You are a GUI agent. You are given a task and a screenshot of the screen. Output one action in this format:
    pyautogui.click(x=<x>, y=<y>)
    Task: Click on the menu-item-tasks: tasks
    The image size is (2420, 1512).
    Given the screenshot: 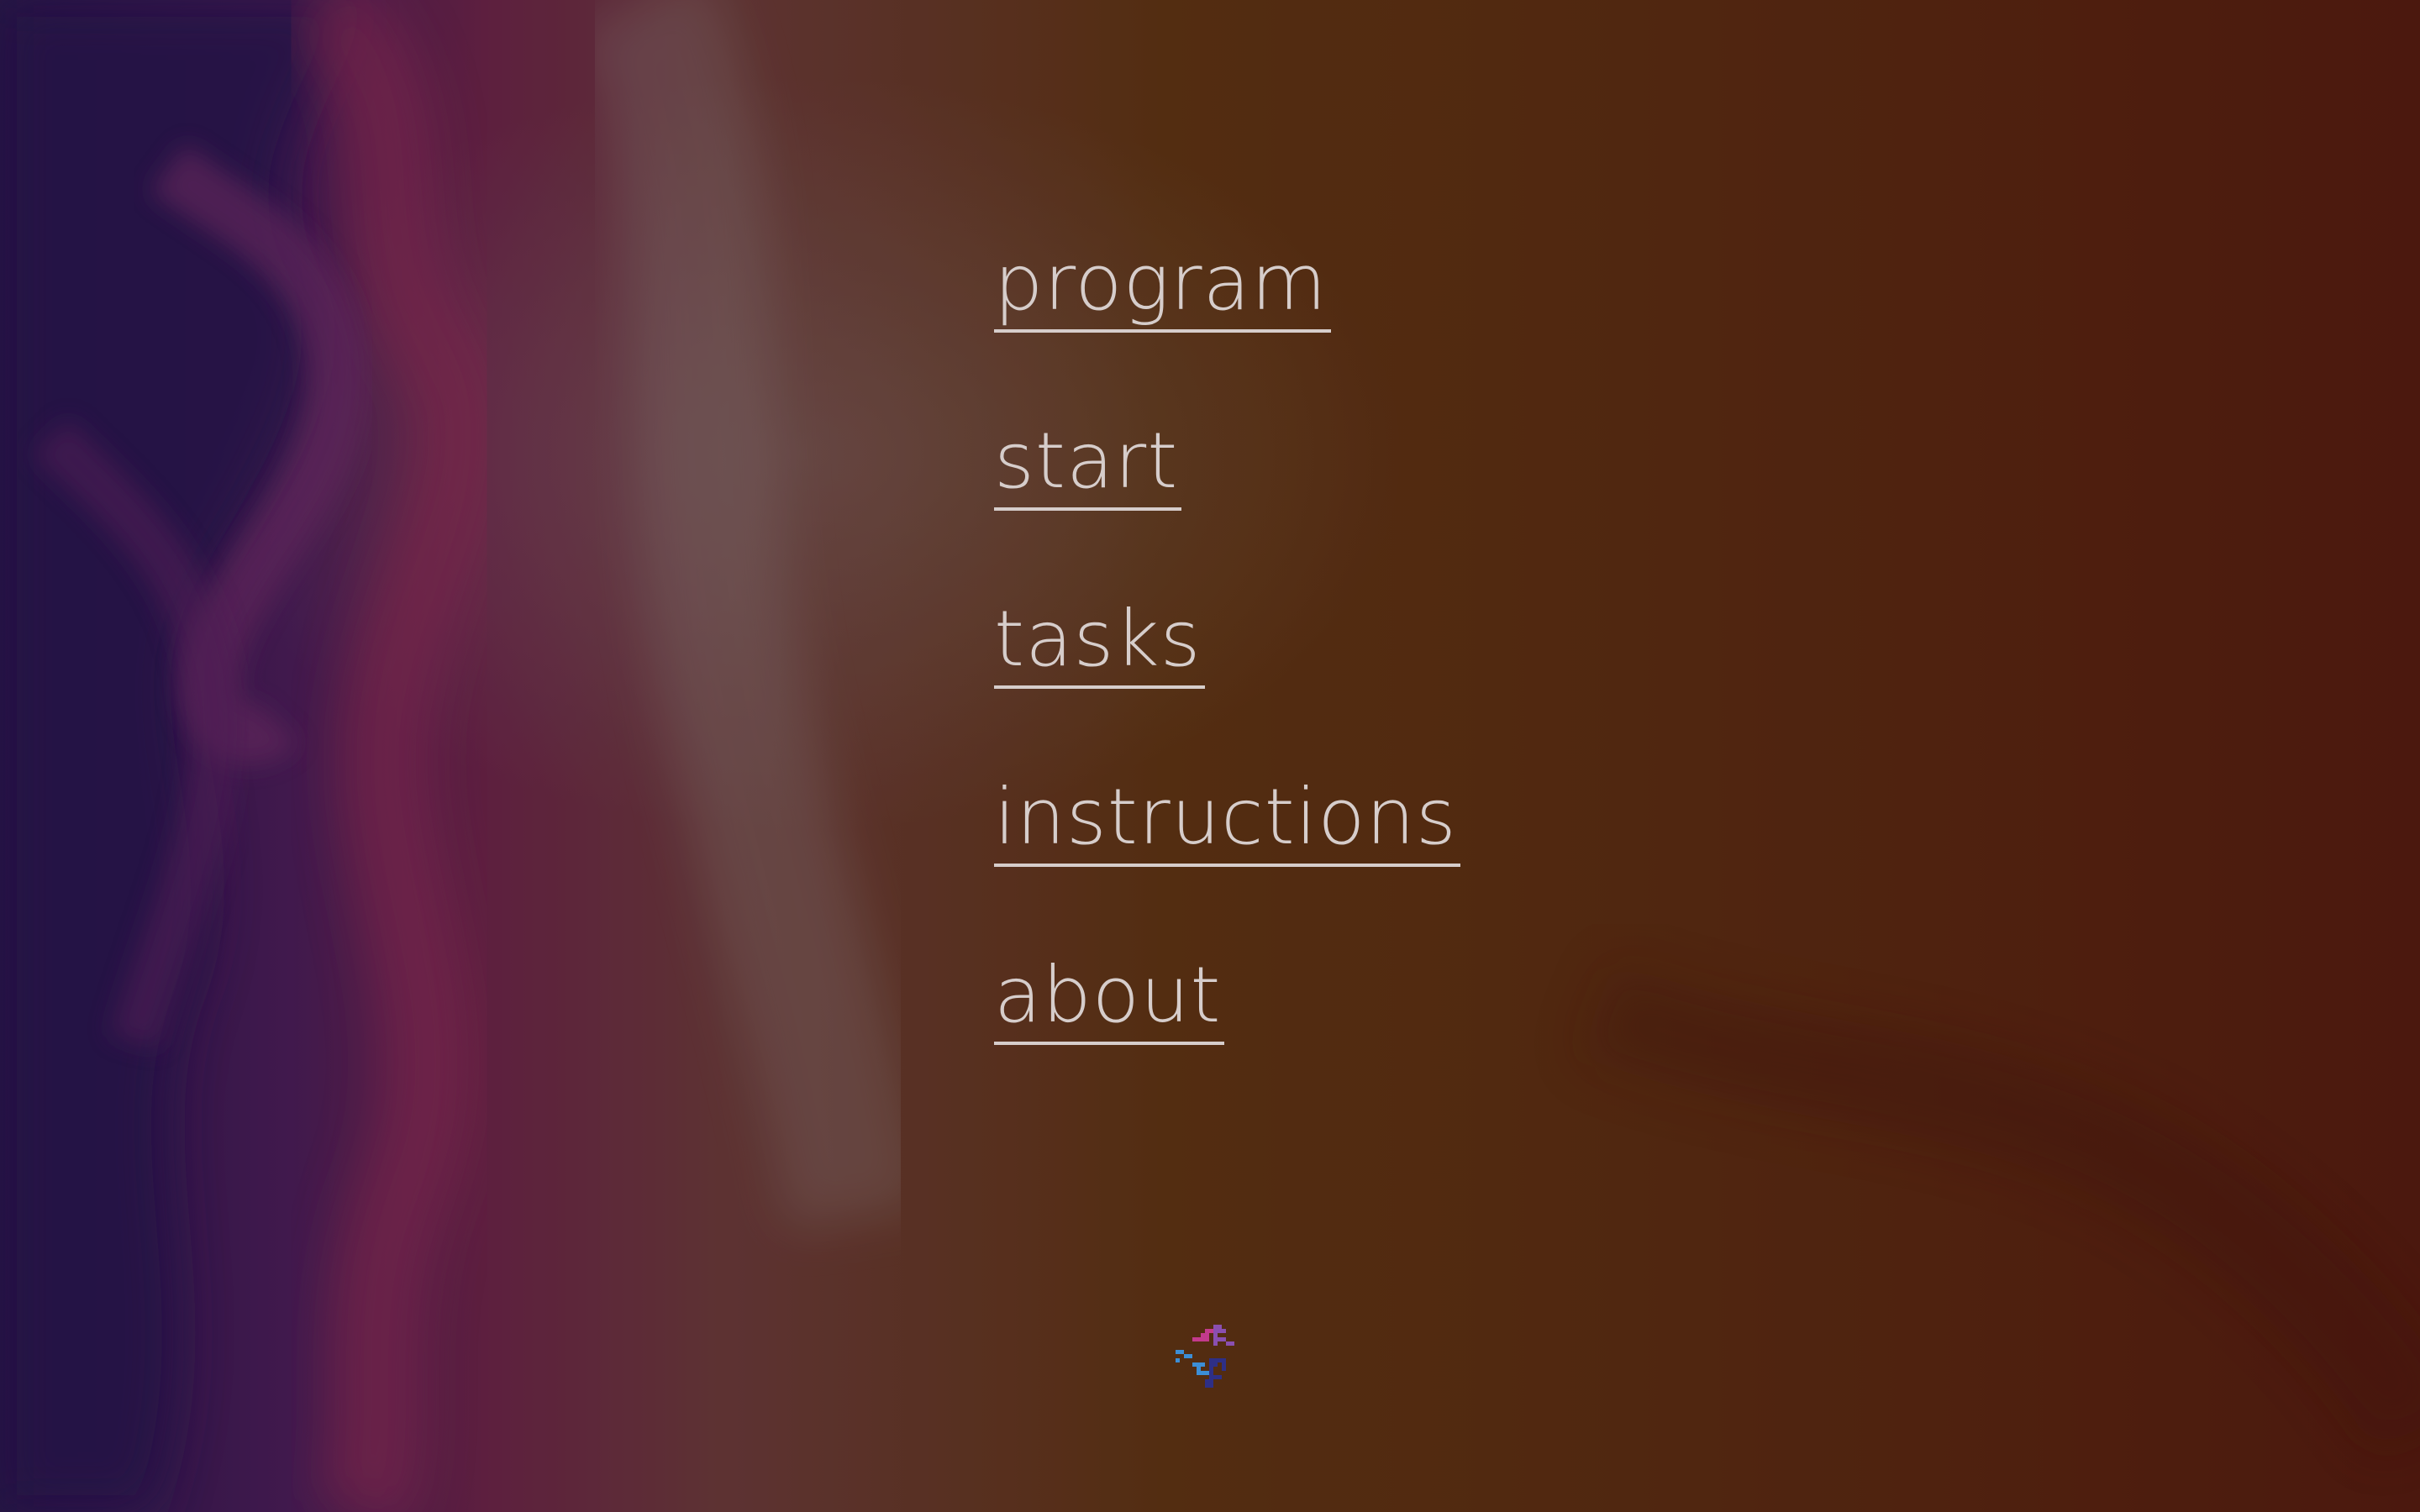 What is the action you would take?
    pyautogui.click(x=1288, y=682)
    